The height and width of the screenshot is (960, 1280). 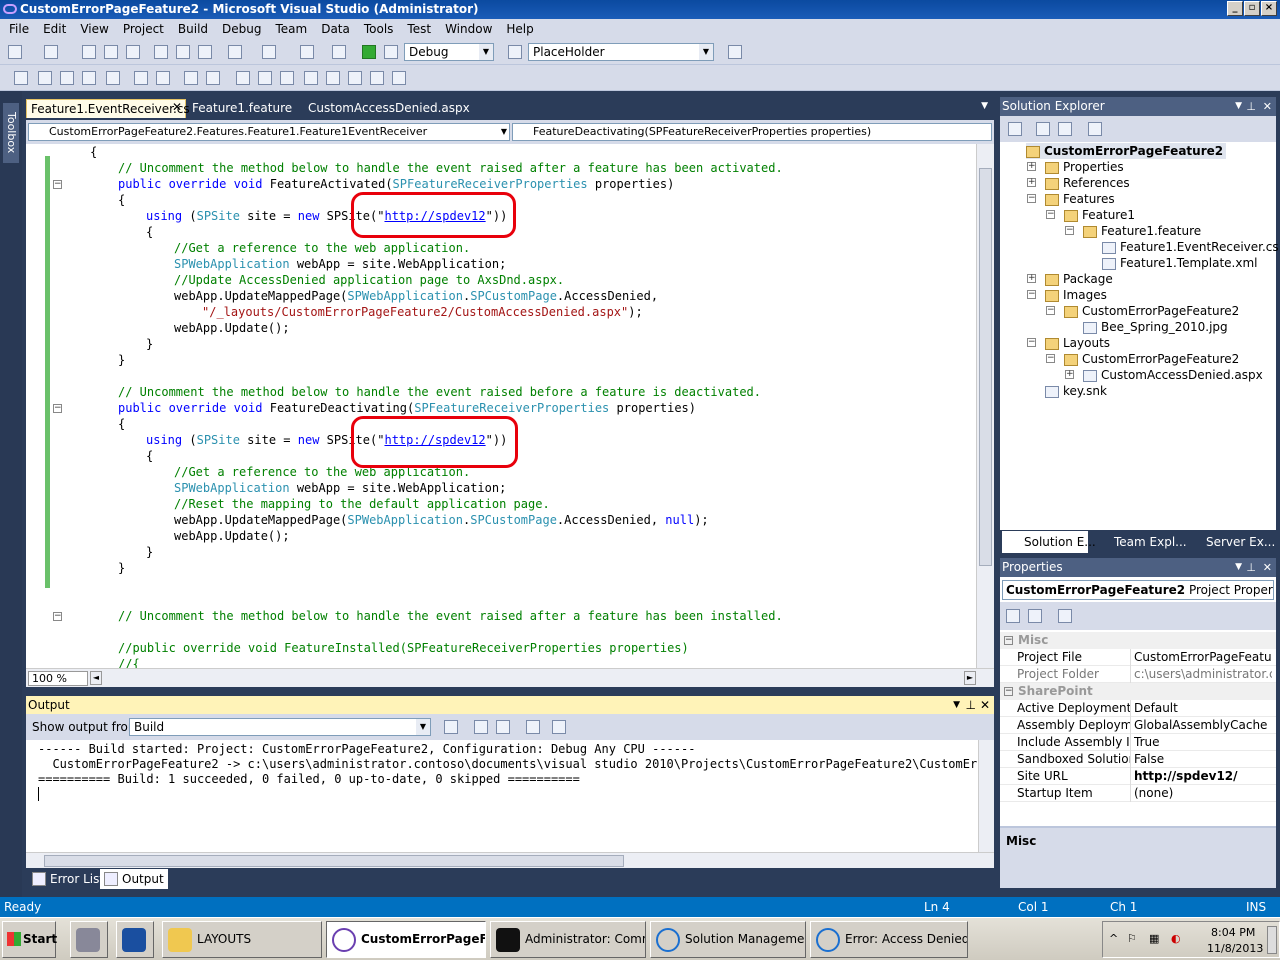 What do you see at coordinates (161, 52) in the screenshot?
I see `cut-icon` at bounding box center [161, 52].